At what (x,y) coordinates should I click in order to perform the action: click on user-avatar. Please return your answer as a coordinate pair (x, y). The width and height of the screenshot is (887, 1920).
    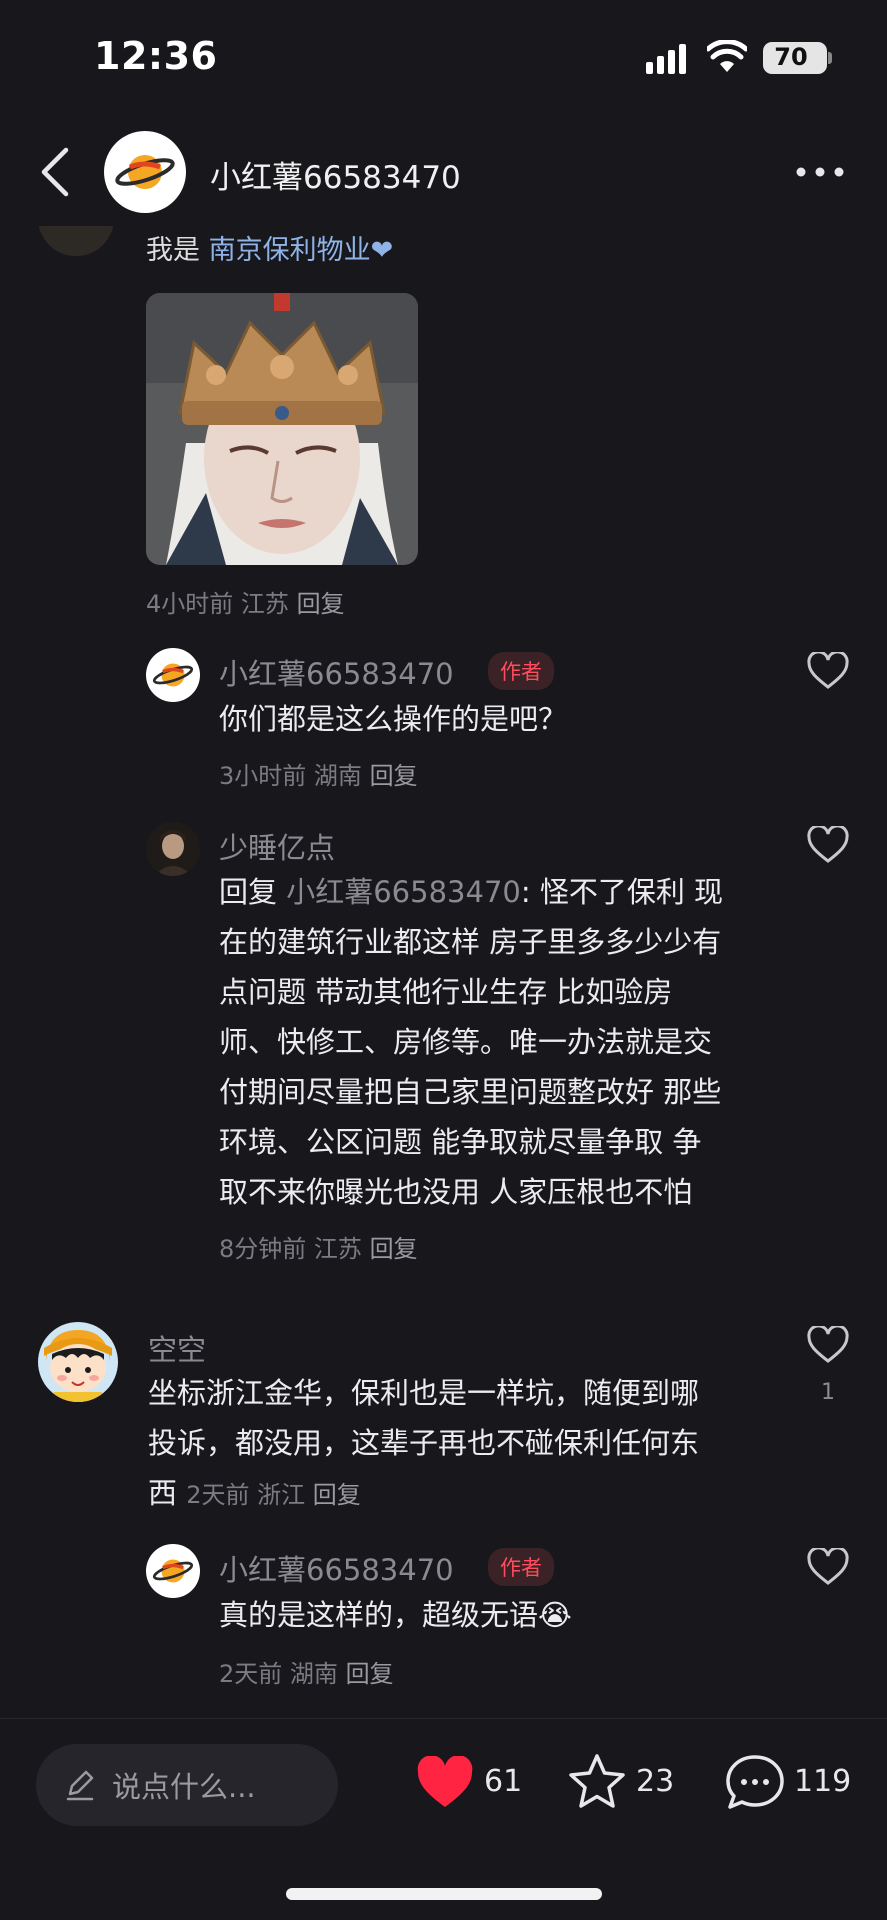
    Looking at the image, I should click on (78, 1362).